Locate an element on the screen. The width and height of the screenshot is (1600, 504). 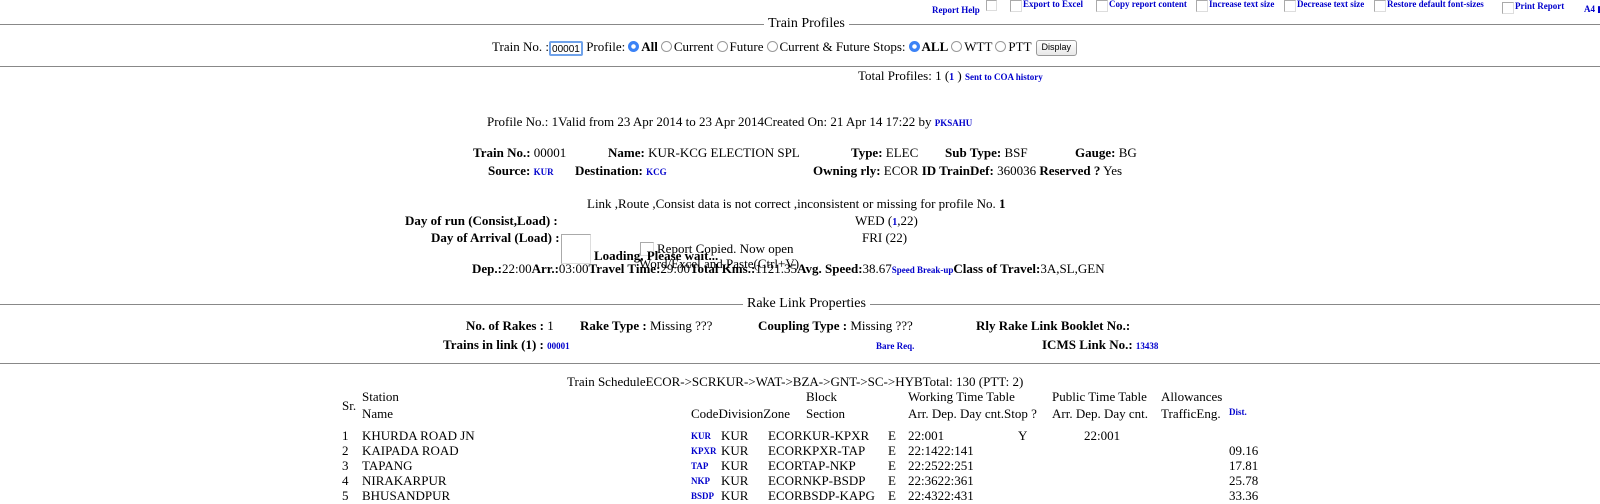
coa-history-link: Sent to COA history is located at coordinates (1004, 77).